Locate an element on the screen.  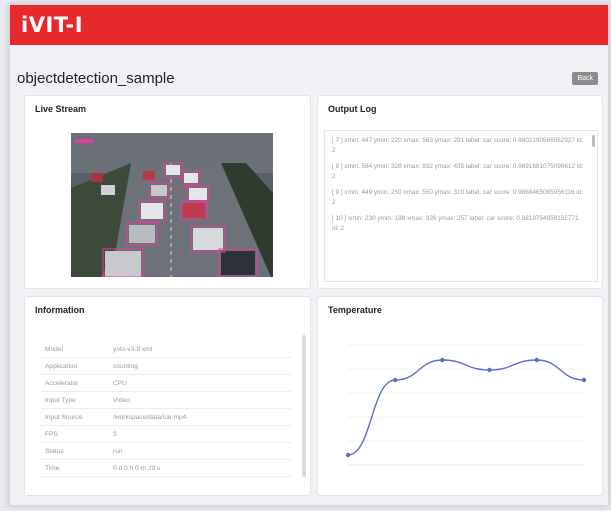
info-key: Input Source is located at coordinates (77, 417).